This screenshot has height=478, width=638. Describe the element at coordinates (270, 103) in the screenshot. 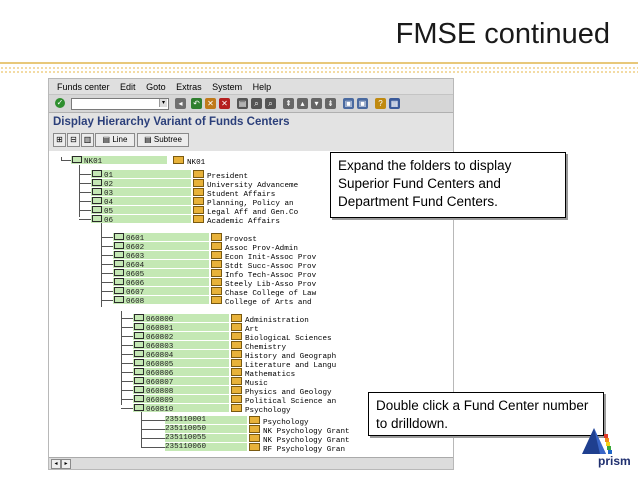

I see `find-next-icon: ⌕` at that location.